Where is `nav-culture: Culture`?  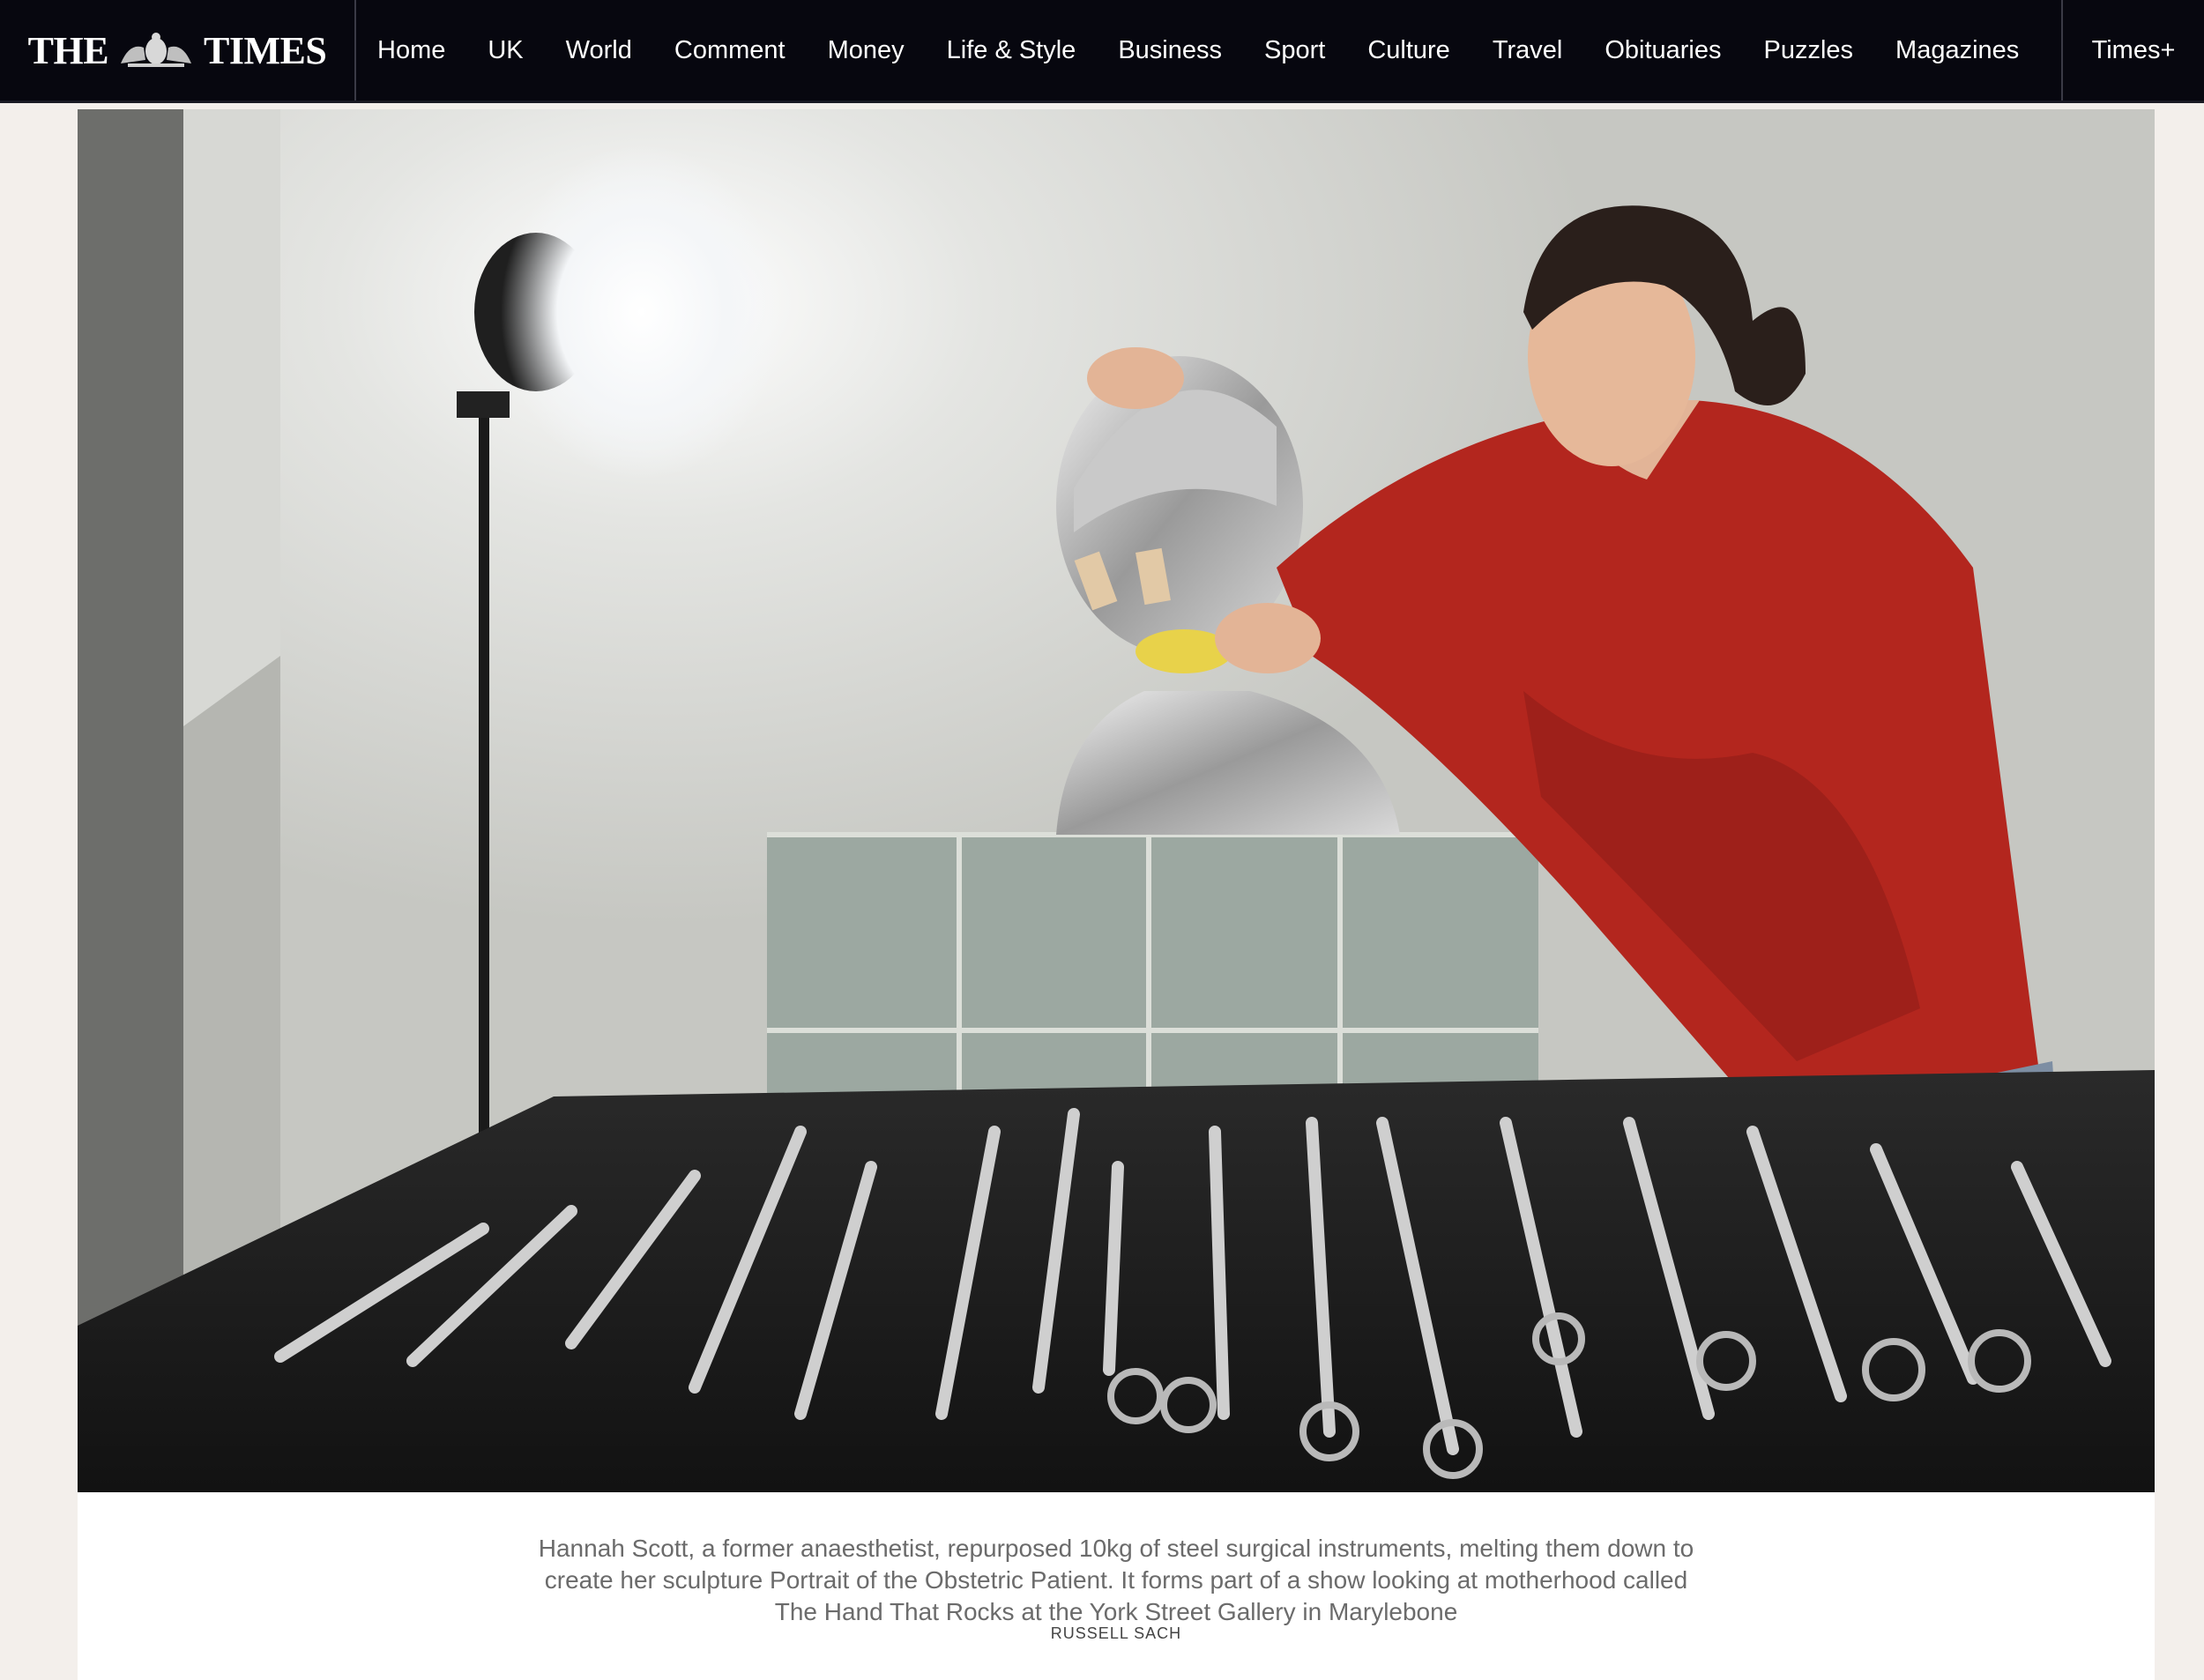
nav-culture: Culture is located at coordinates (1409, 50).